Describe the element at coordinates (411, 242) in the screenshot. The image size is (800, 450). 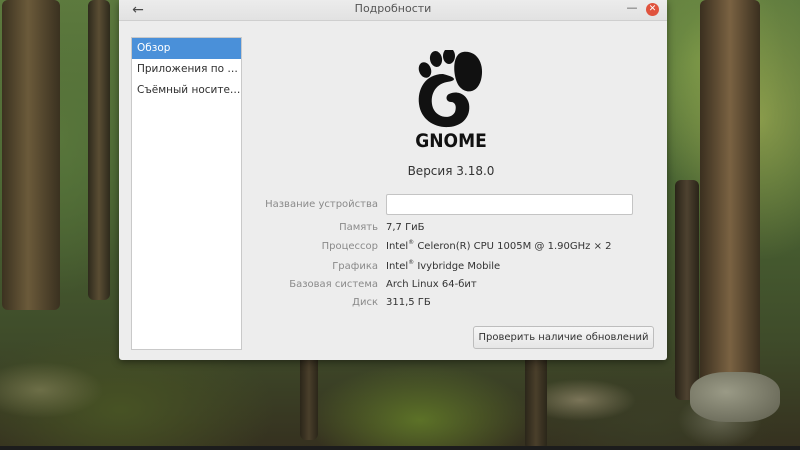
I see `processor-registered-mark: ®` at that location.